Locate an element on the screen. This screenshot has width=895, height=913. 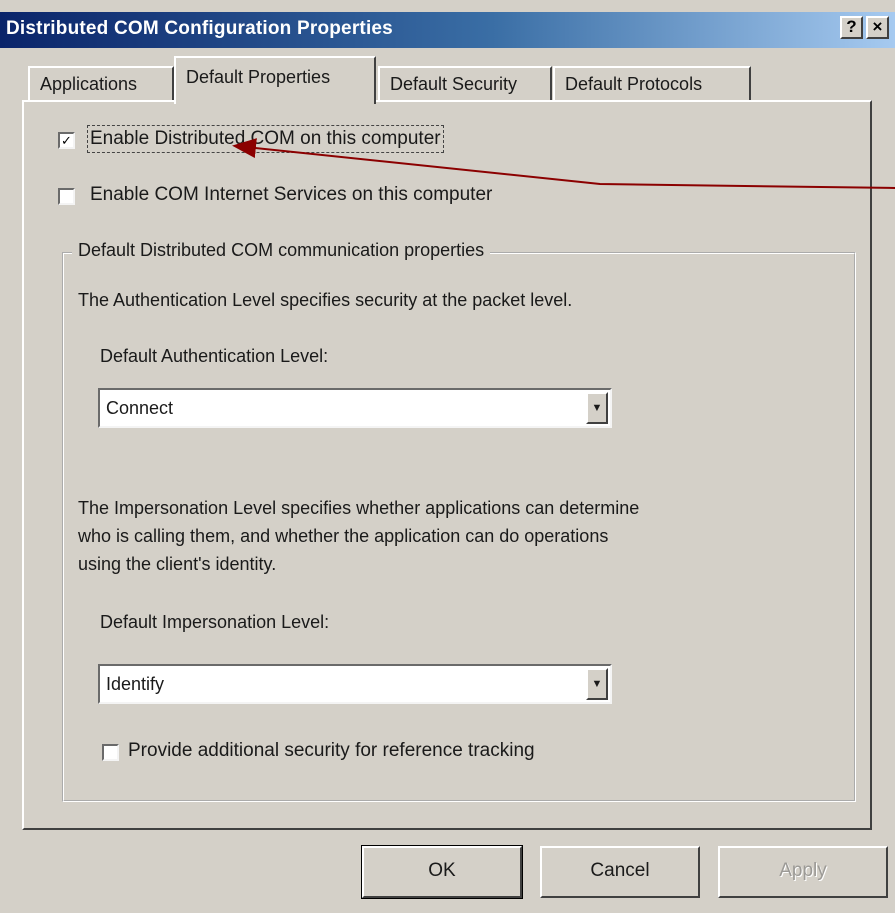
tab-default-protocols: Default Protocols is located at coordinates (652, 84).